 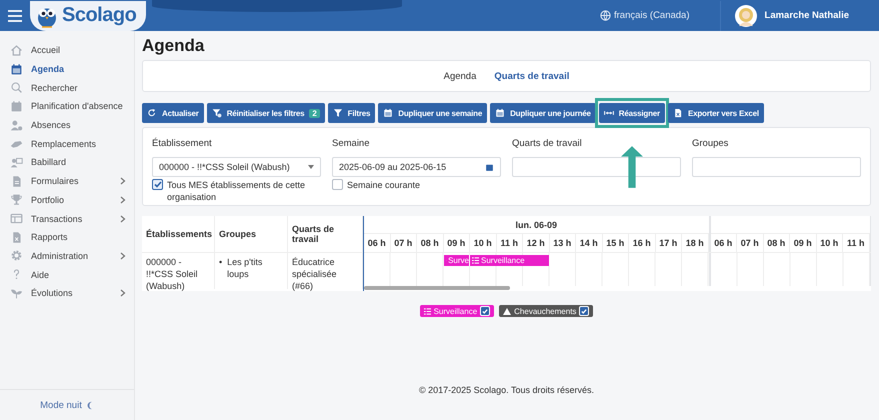 What do you see at coordinates (645, 15) in the screenshot?
I see `language-selector: français (Canada)` at bounding box center [645, 15].